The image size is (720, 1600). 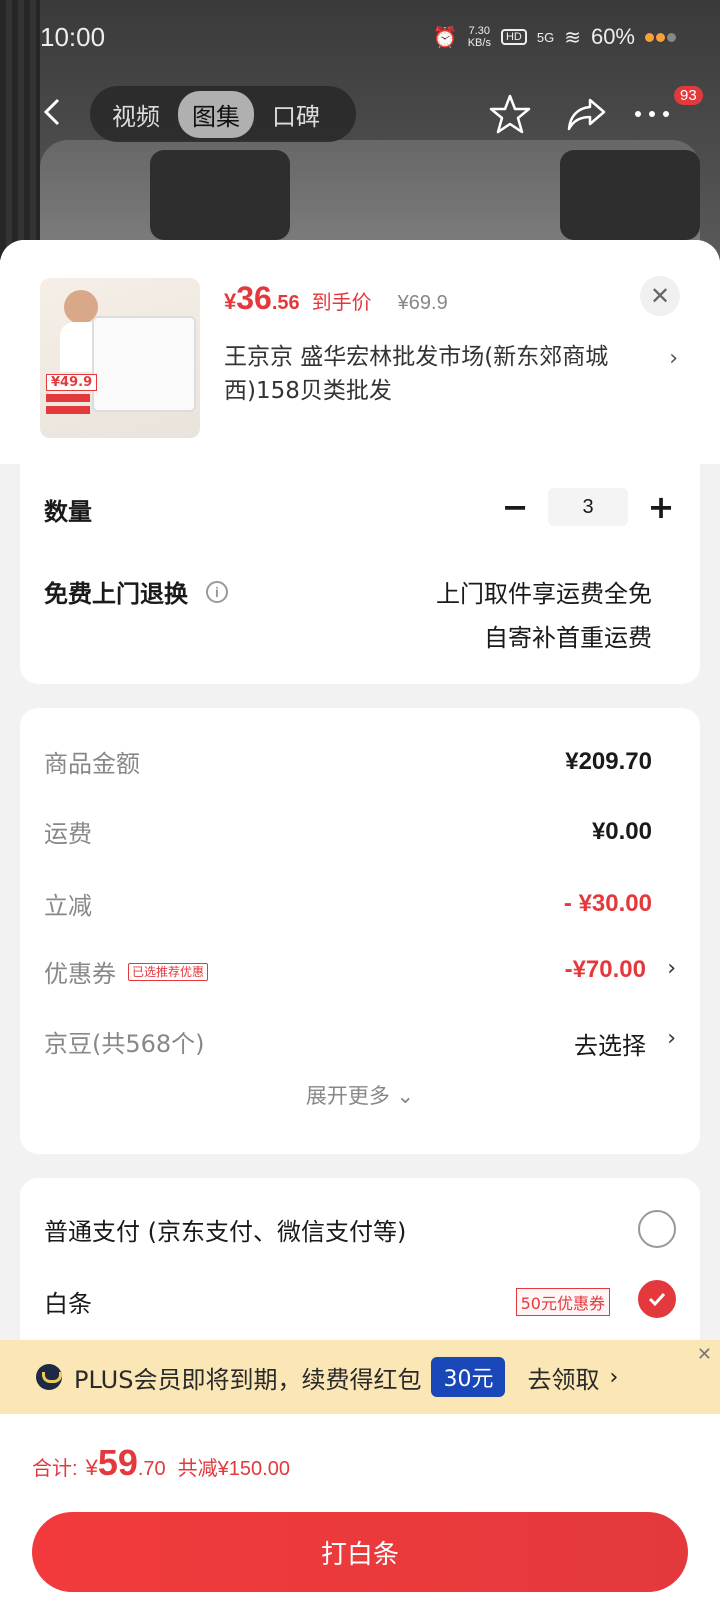 What do you see at coordinates (73, 37) in the screenshot?
I see `status-time: 10:00` at bounding box center [73, 37].